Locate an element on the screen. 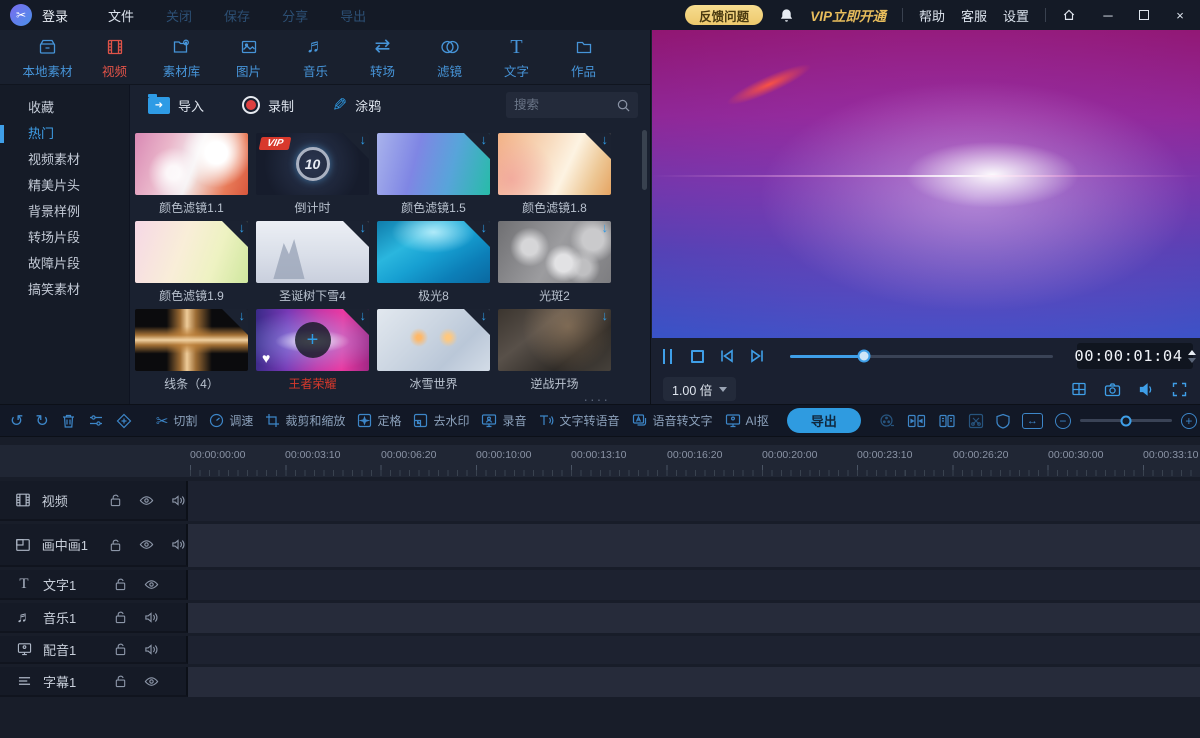  fit-timeline-icon: ↔ is located at coordinates (1032, 420).